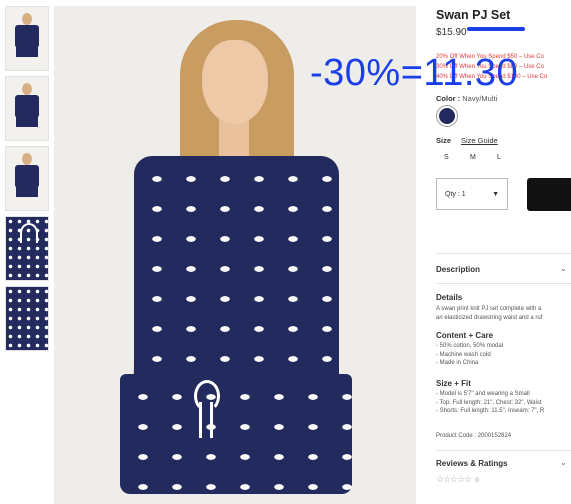 This screenshot has width=571, height=504. Describe the element at coordinates (480, 98) in the screenshot. I see `color-value: Navy/Multi` at that location.